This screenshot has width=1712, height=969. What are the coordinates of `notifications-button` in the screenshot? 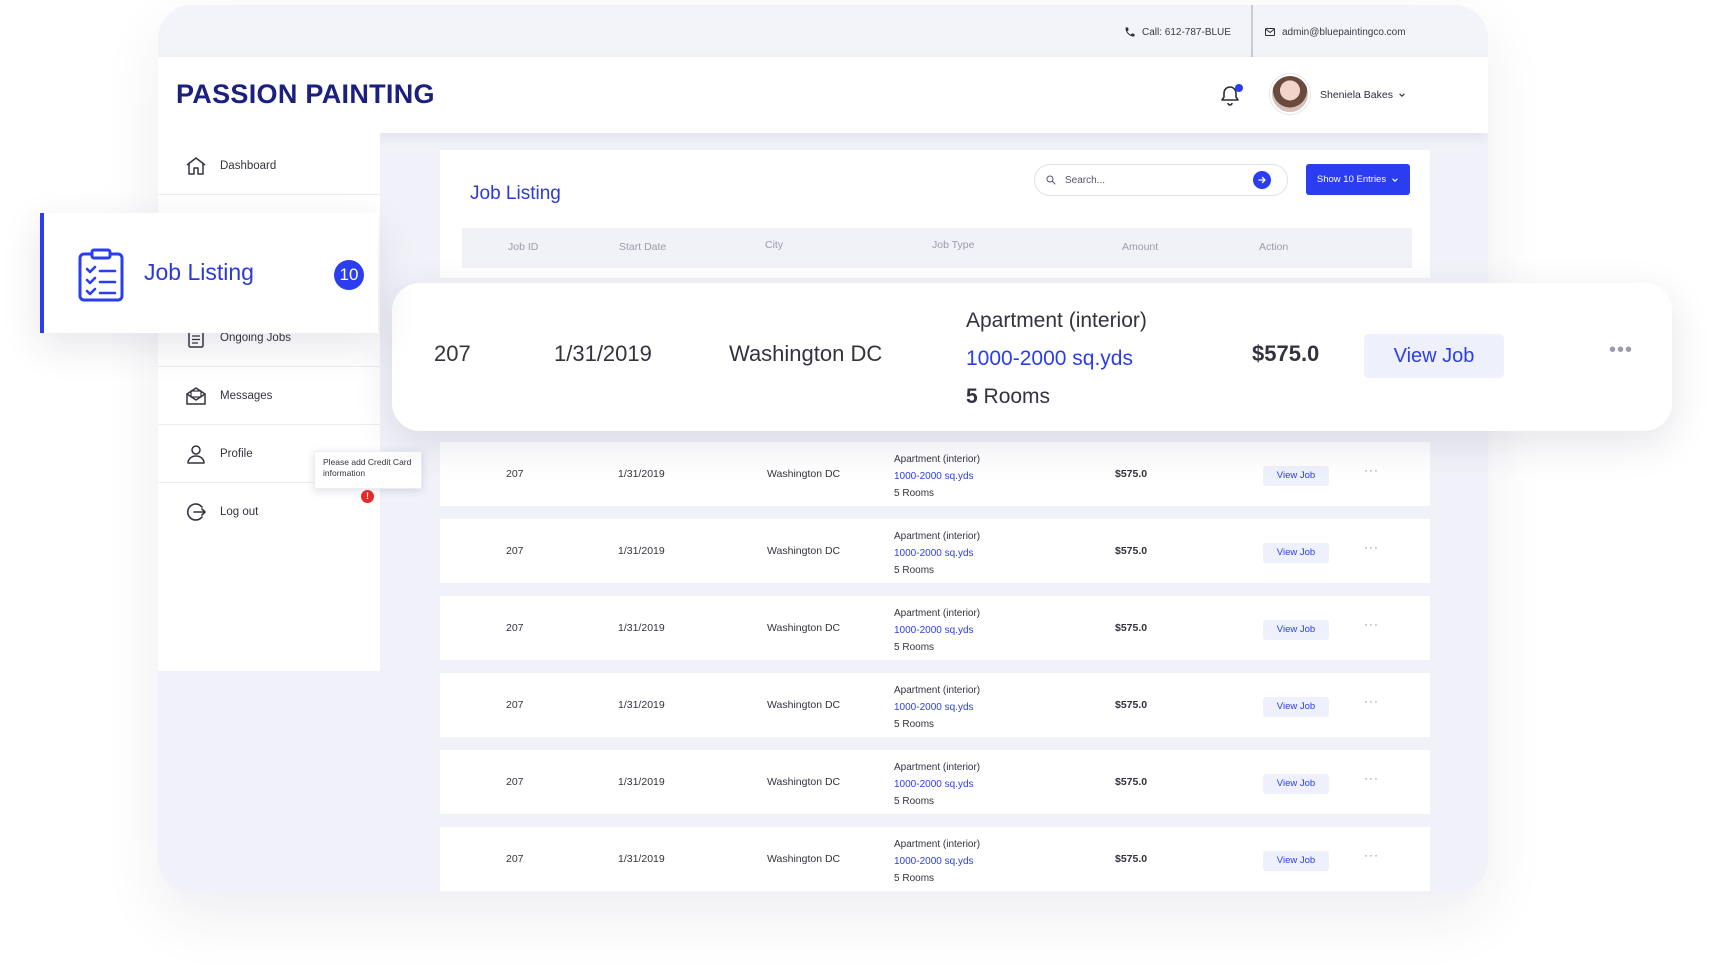 It's located at (1231, 97).